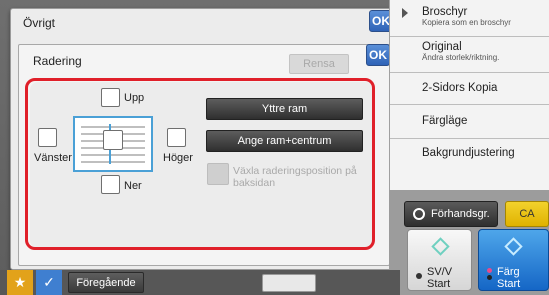 This screenshot has height=295, width=549. I want to click on menu-item-color-mode: Färgläge, so click(469, 122).